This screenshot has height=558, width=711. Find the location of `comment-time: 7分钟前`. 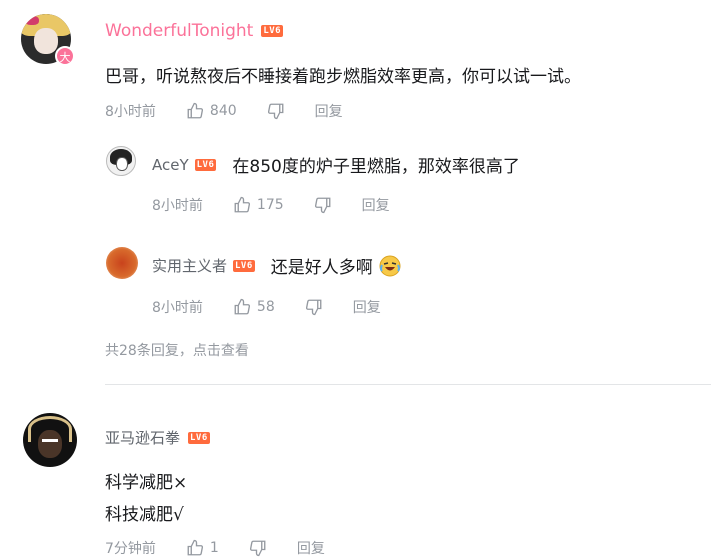

comment-time: 7分钟前 is located at coordinates (130, 549).